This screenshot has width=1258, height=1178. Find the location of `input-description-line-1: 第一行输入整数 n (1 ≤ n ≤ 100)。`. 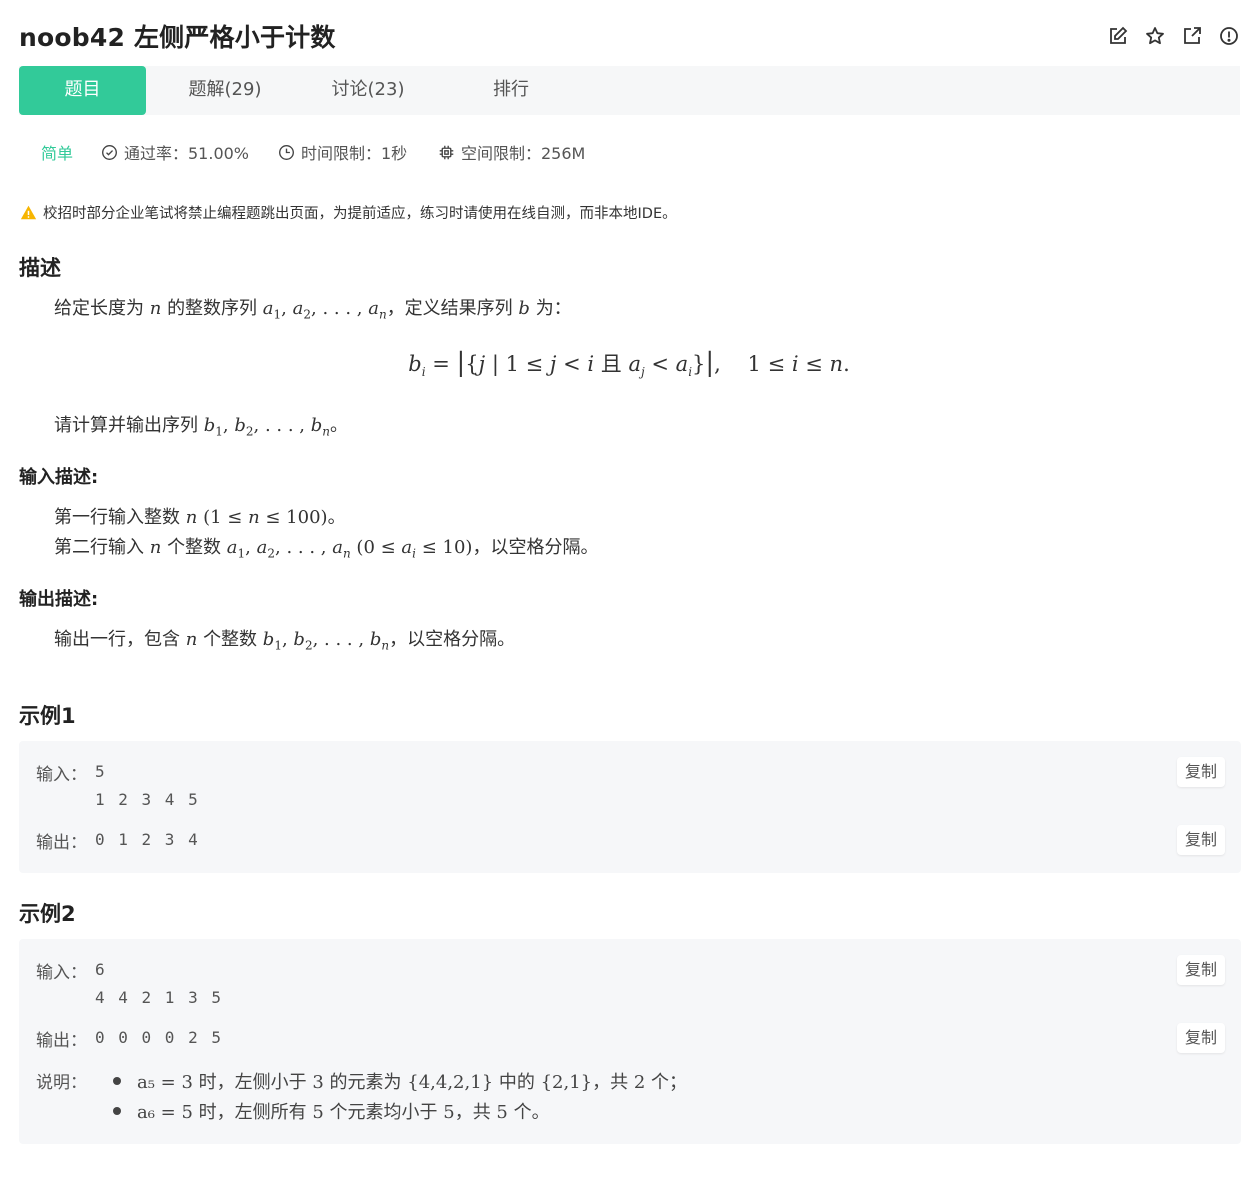

input-description-line-1: 第一行输入整数 n (1 ≤ n ≤ 100)。 is located at coordinates (200, 517).